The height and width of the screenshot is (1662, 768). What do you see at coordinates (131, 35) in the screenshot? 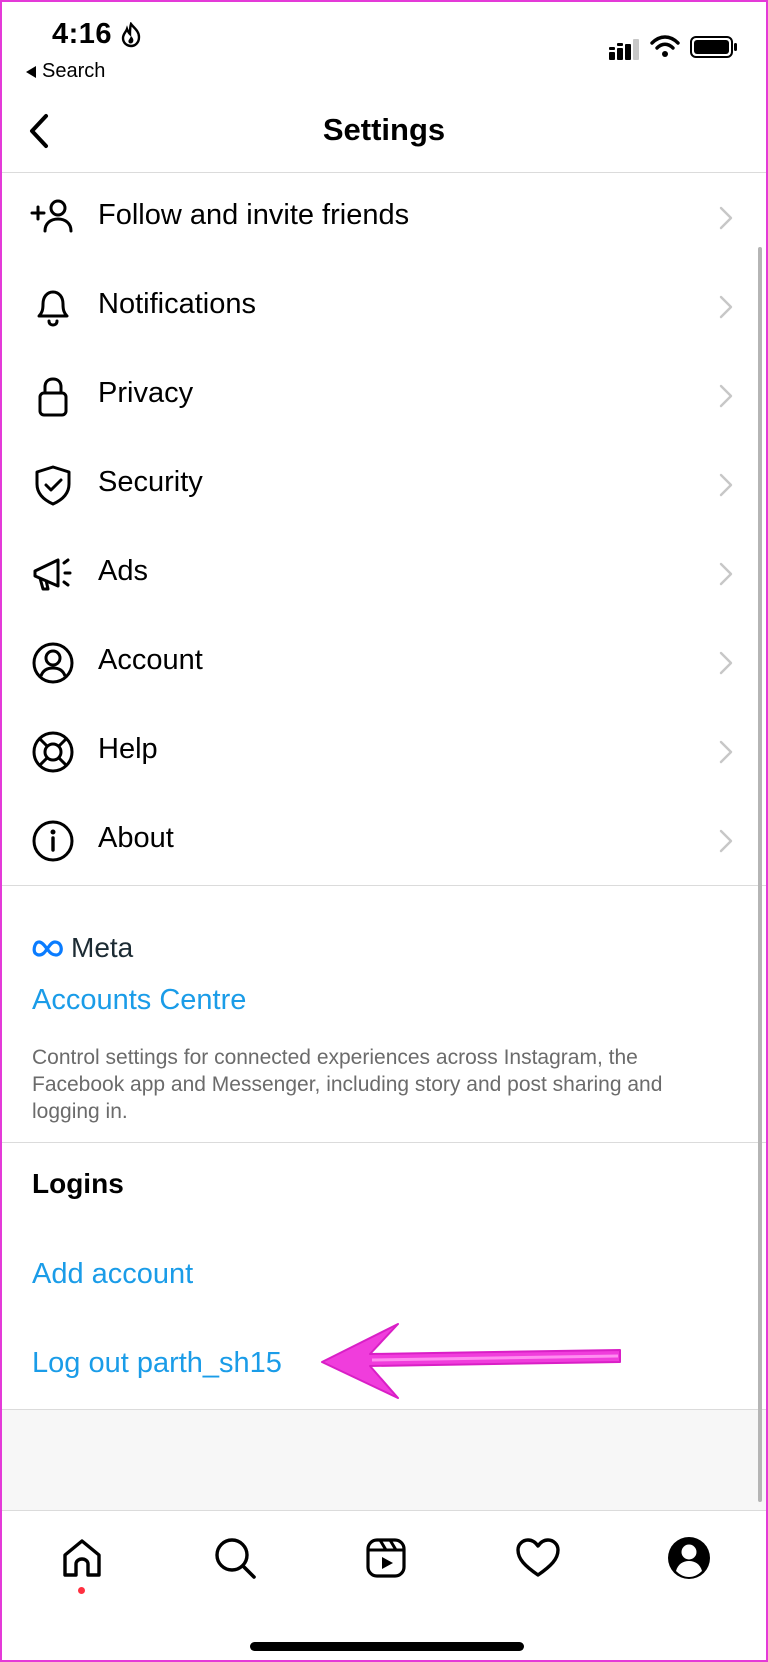
I see `flame-icon` at bounding box center [131, 35].